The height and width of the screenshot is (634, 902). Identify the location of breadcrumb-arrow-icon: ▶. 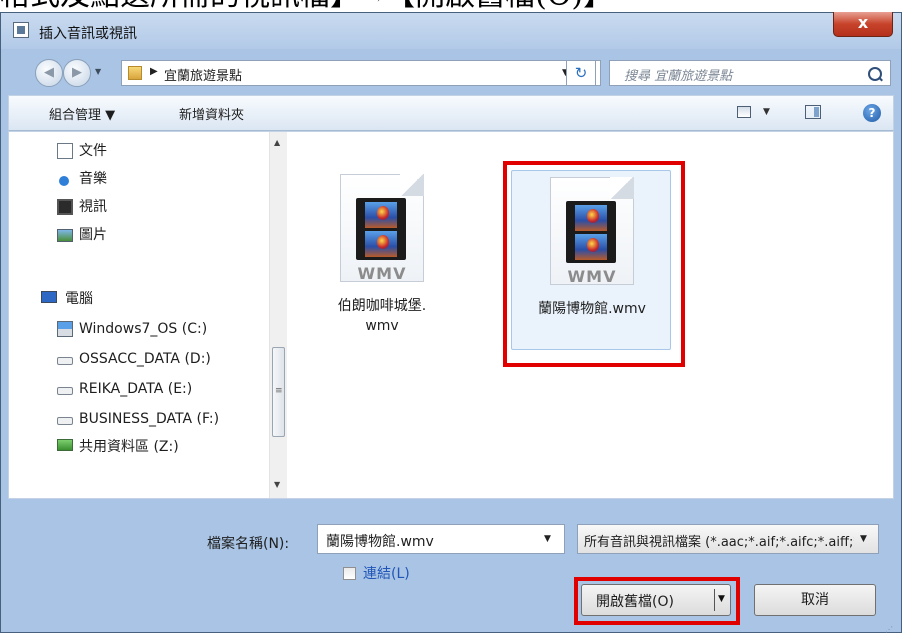
(154, 71).